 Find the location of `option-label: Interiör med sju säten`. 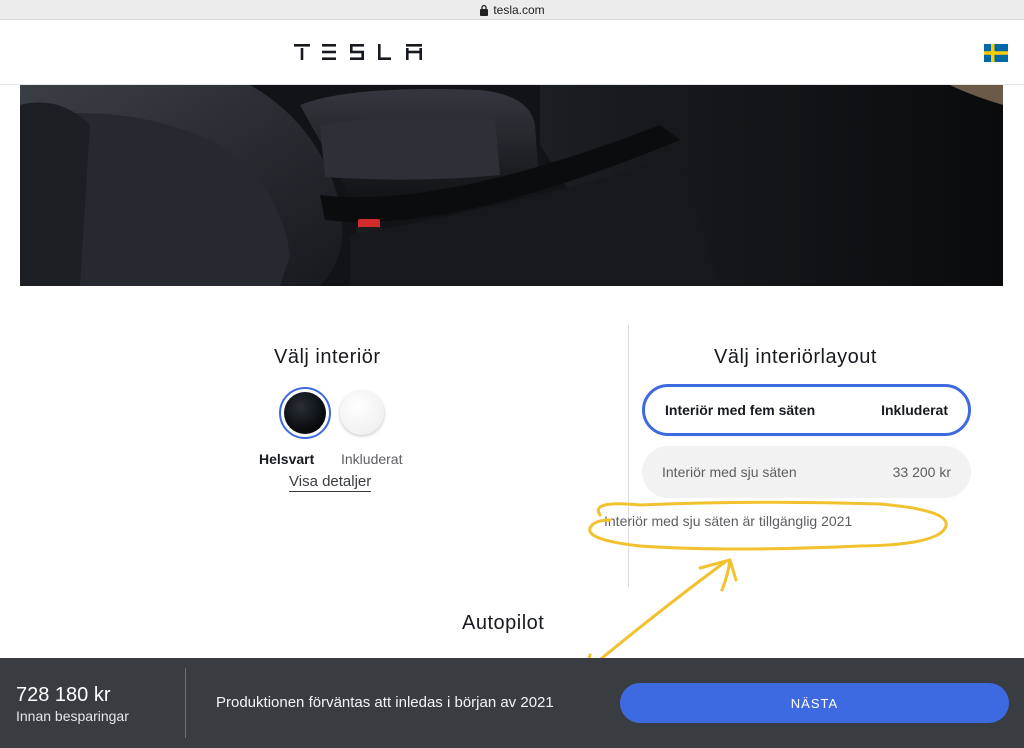

option-label: Interiör med sju säten is located at coordinates (729, 472).